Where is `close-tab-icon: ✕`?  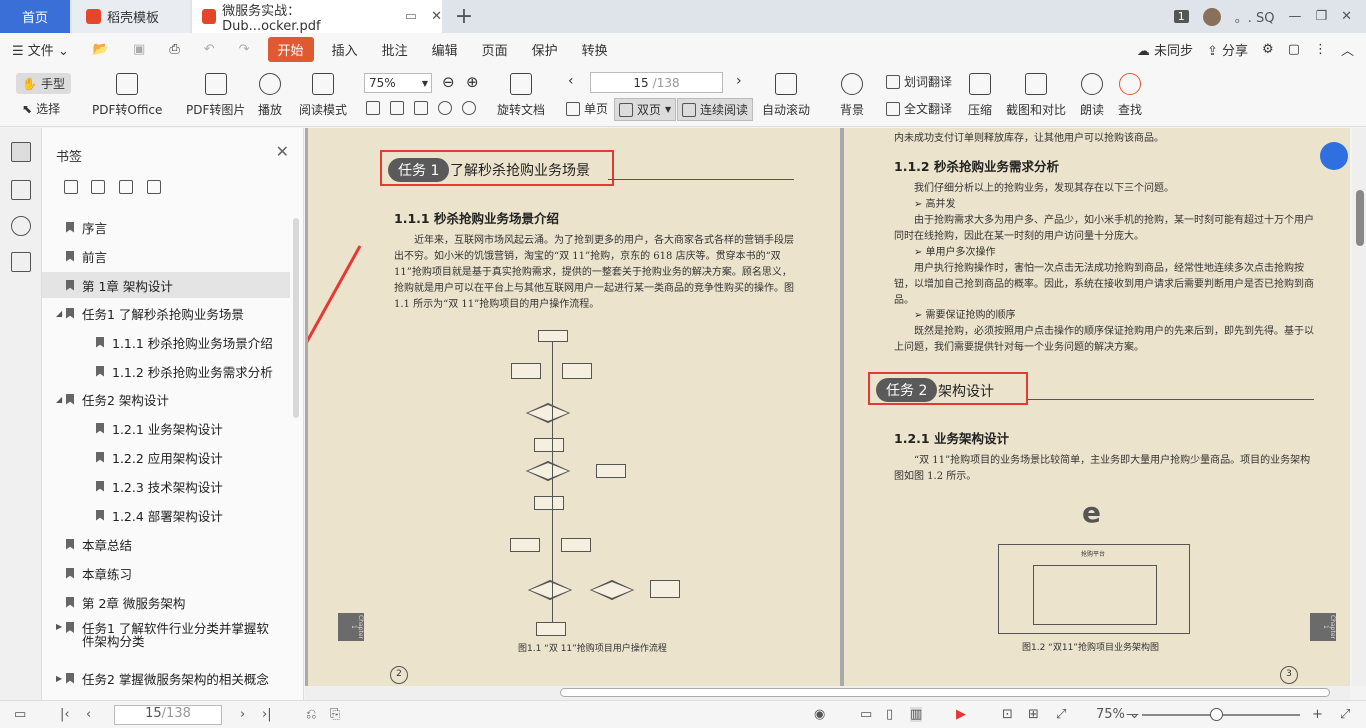 close-tab-icon: ✕ is located at coordinates (436, 16).